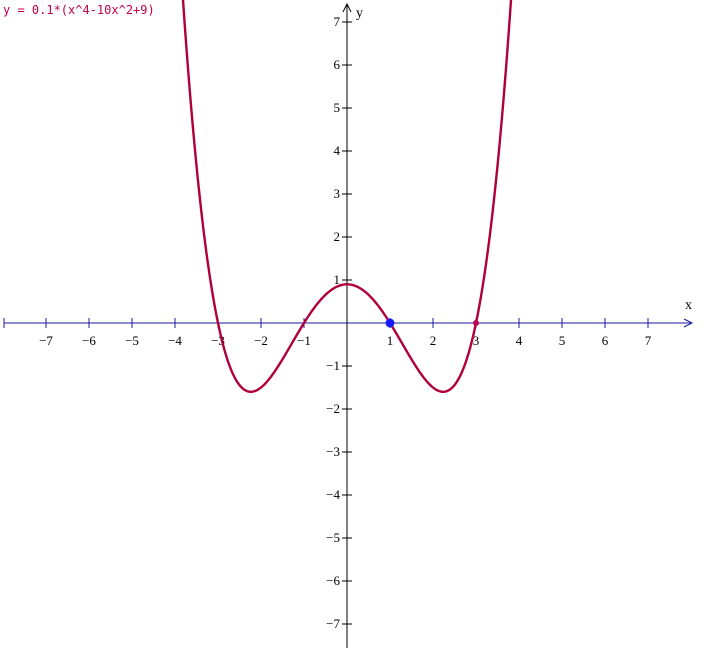  Describe the element at coordinates (333, 494) in the screenshot. I see `y-tick-label: −4` at that location.